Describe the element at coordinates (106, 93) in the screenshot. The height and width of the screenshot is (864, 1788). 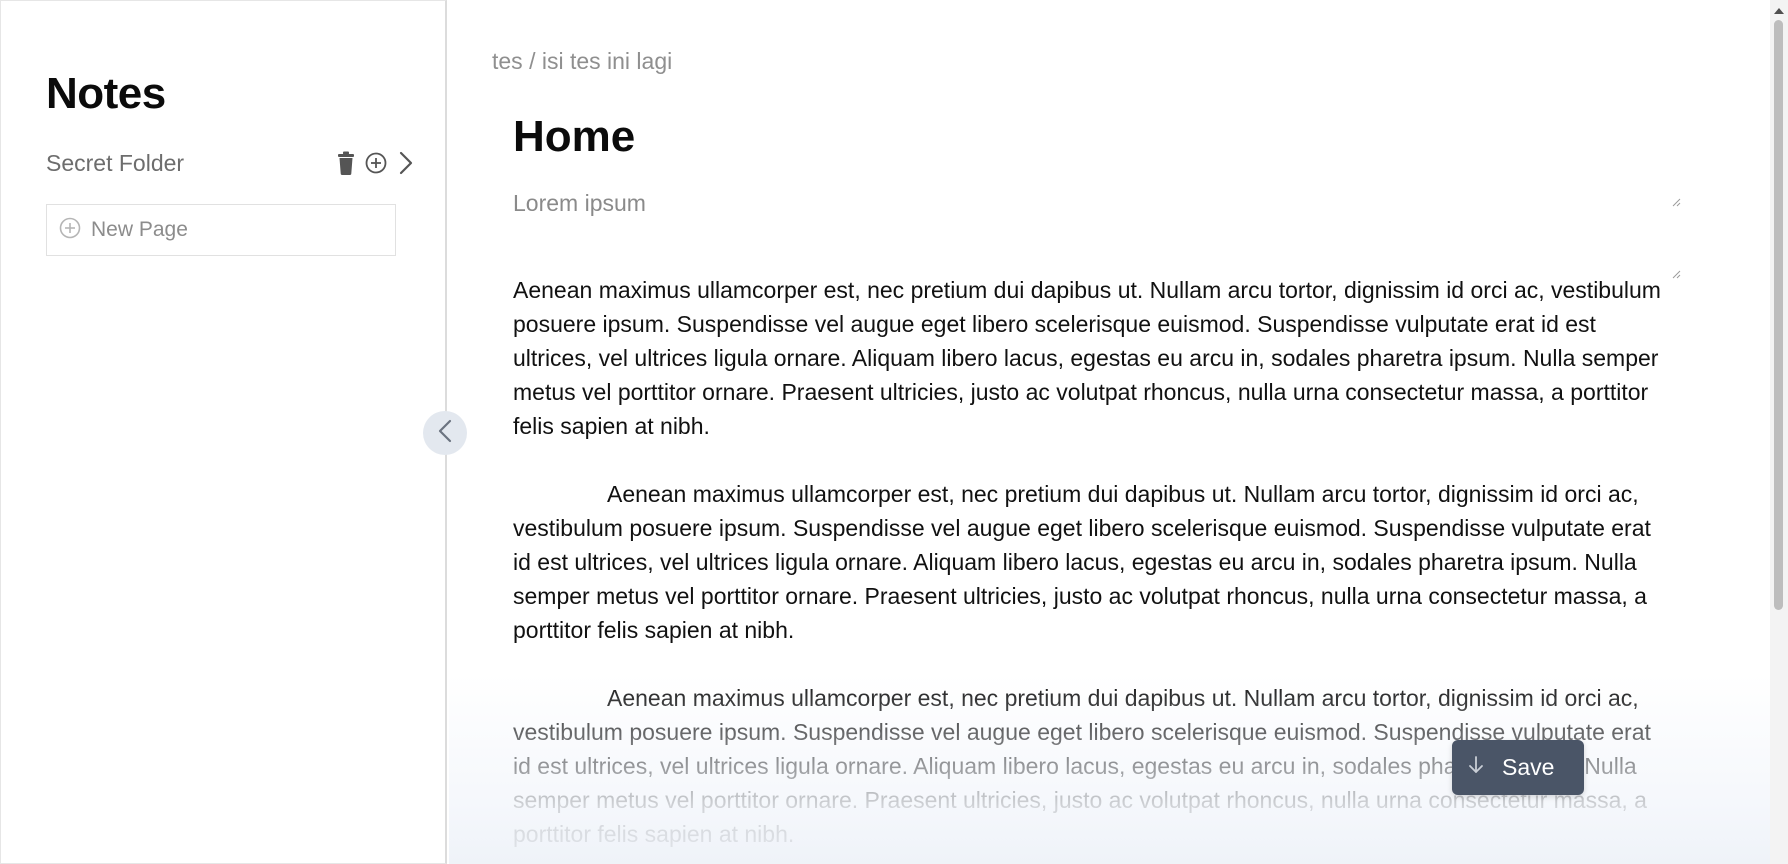
I see `sidebar-title: Notes` at that location.